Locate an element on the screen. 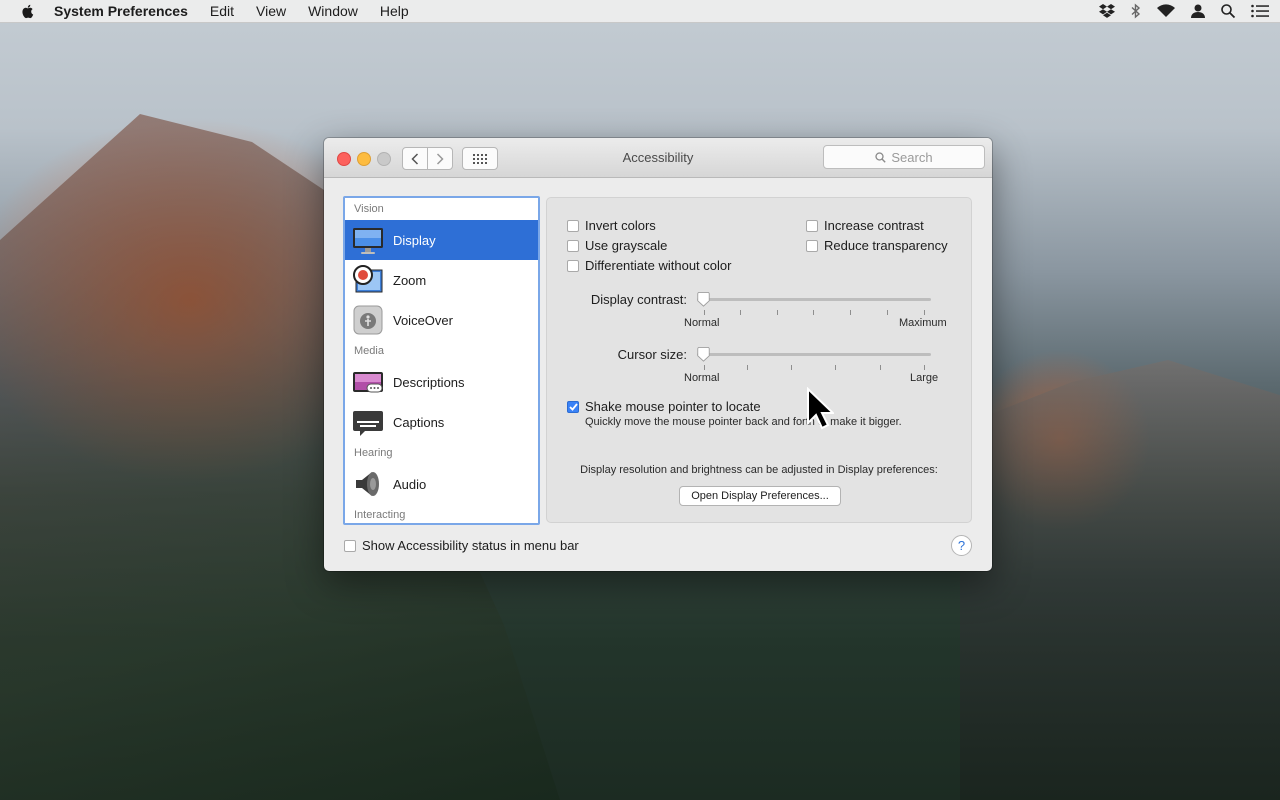  group-label-hearing: Hearing is located at coordinates (373, 453).